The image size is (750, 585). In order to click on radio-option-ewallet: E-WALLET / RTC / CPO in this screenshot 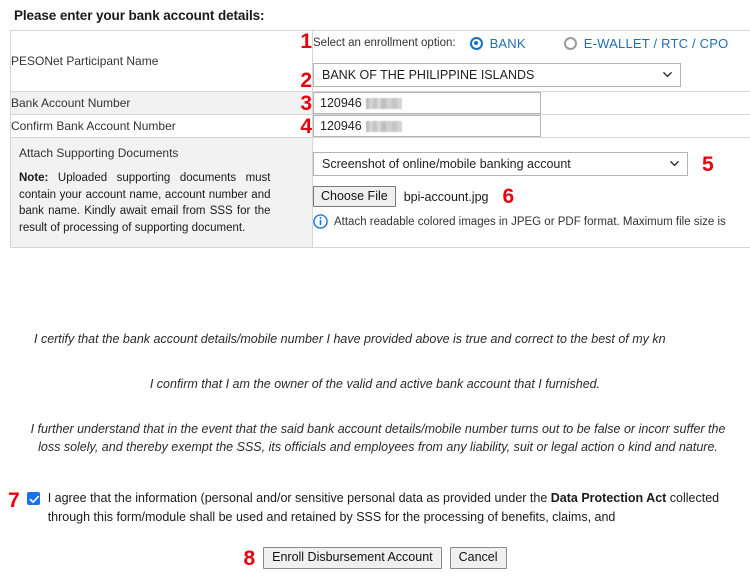, I will do `click(646, 43)`.